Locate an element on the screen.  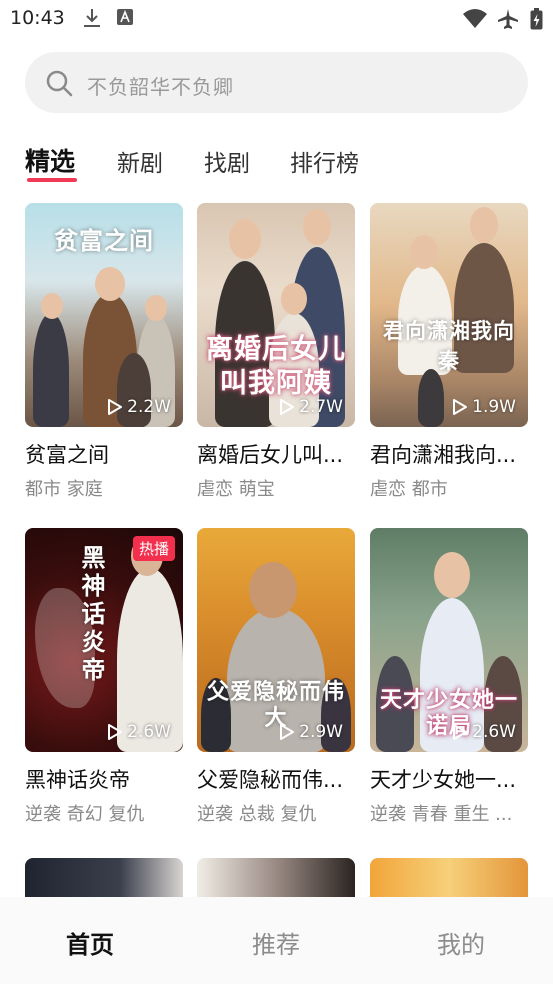
drama-title: 贫富之间 is located at coordinates (104, 454).